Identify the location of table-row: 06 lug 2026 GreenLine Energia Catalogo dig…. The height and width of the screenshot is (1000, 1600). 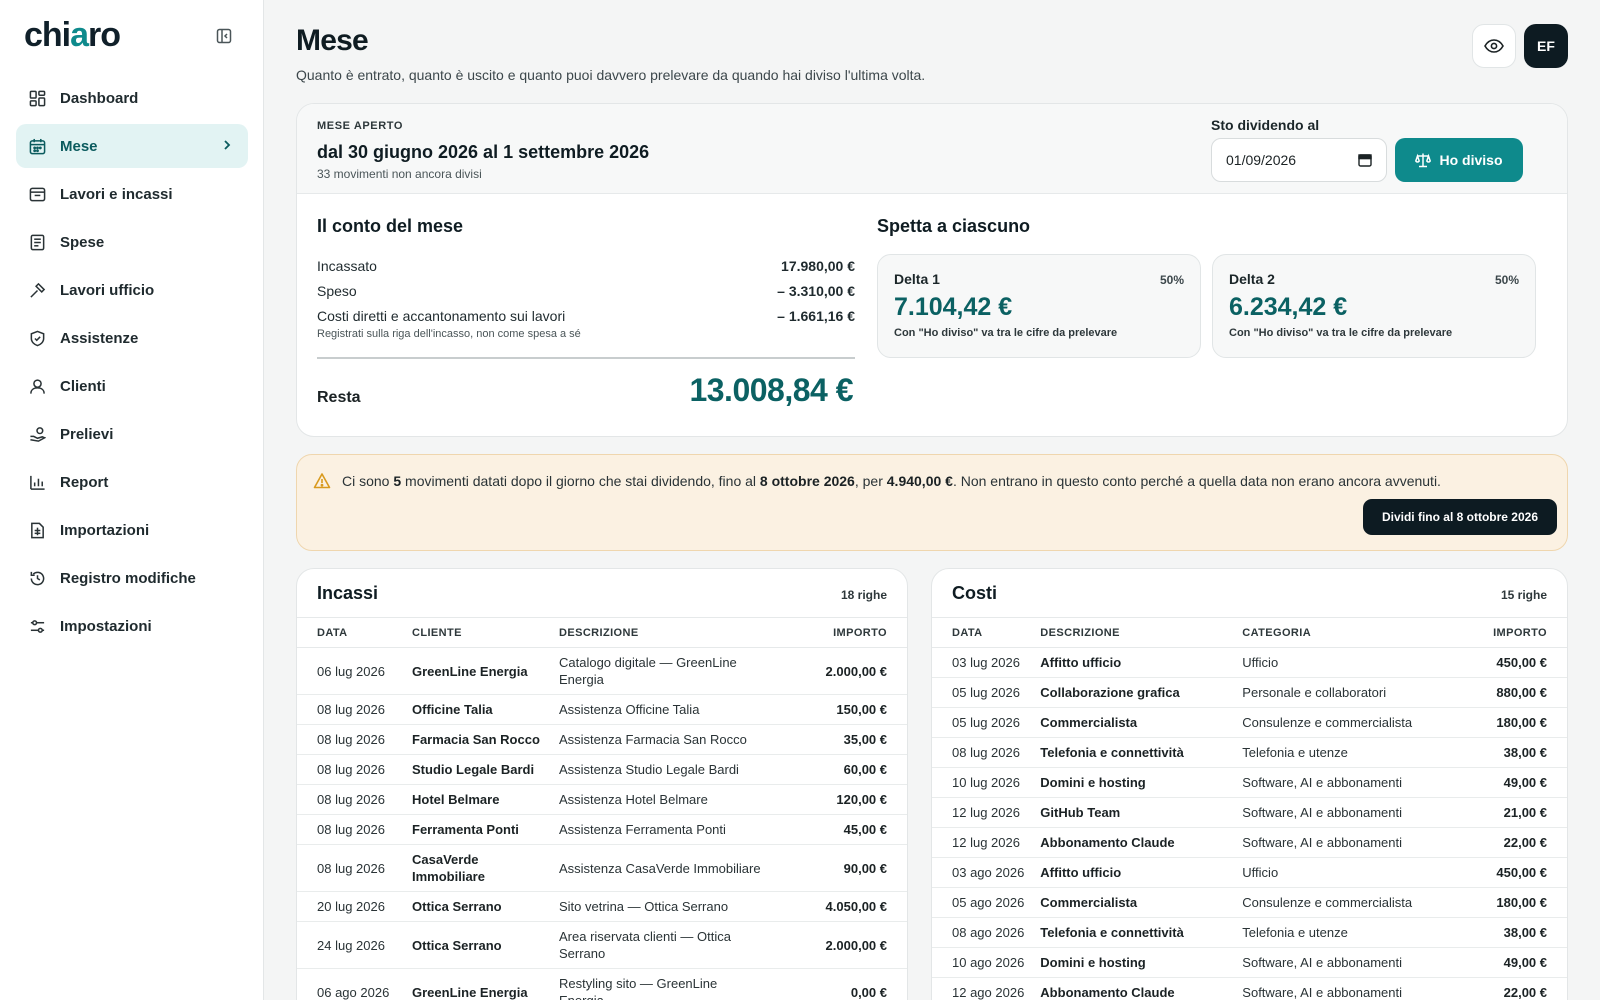
(602, 671).